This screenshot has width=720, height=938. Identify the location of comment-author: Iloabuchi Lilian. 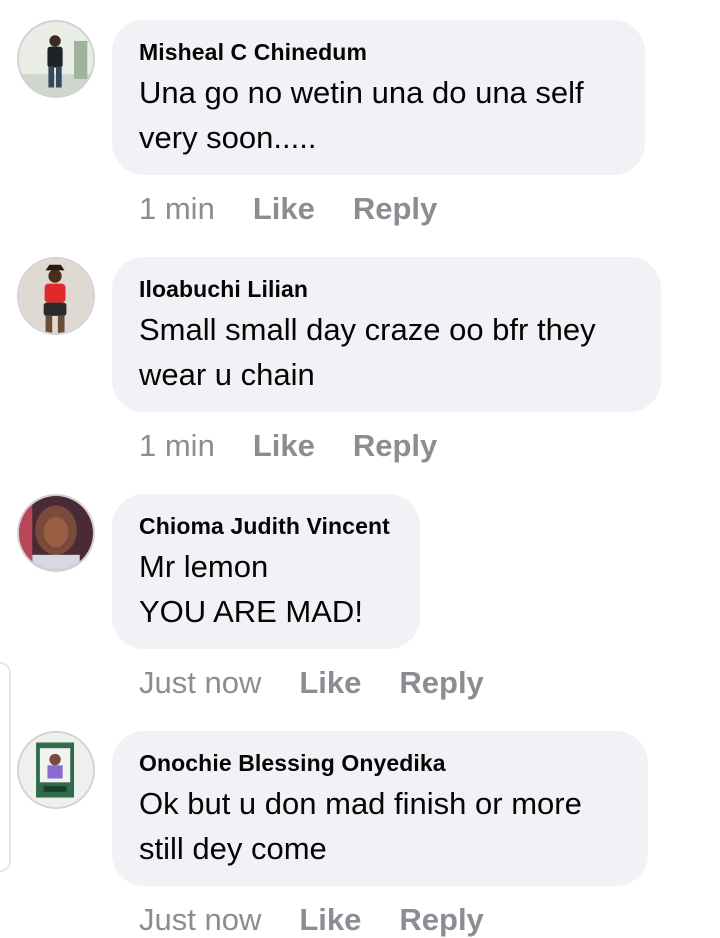
(387, 289).